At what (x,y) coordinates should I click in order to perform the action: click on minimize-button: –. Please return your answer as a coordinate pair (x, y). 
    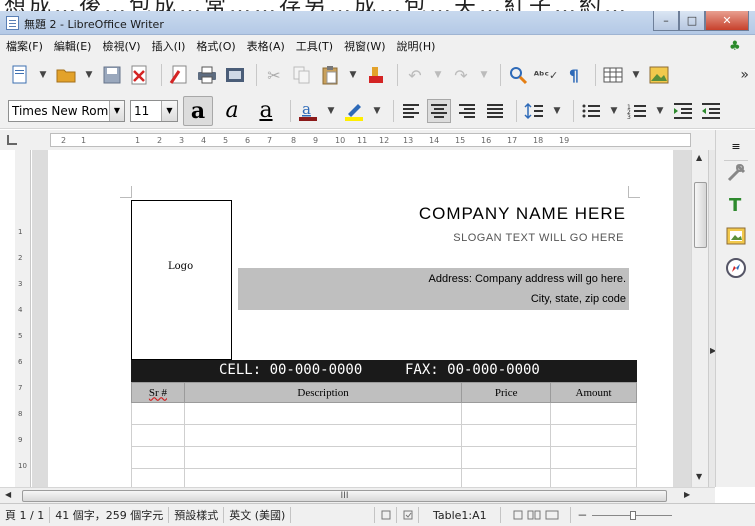
    Looking at the image, I should click on (666, 21).